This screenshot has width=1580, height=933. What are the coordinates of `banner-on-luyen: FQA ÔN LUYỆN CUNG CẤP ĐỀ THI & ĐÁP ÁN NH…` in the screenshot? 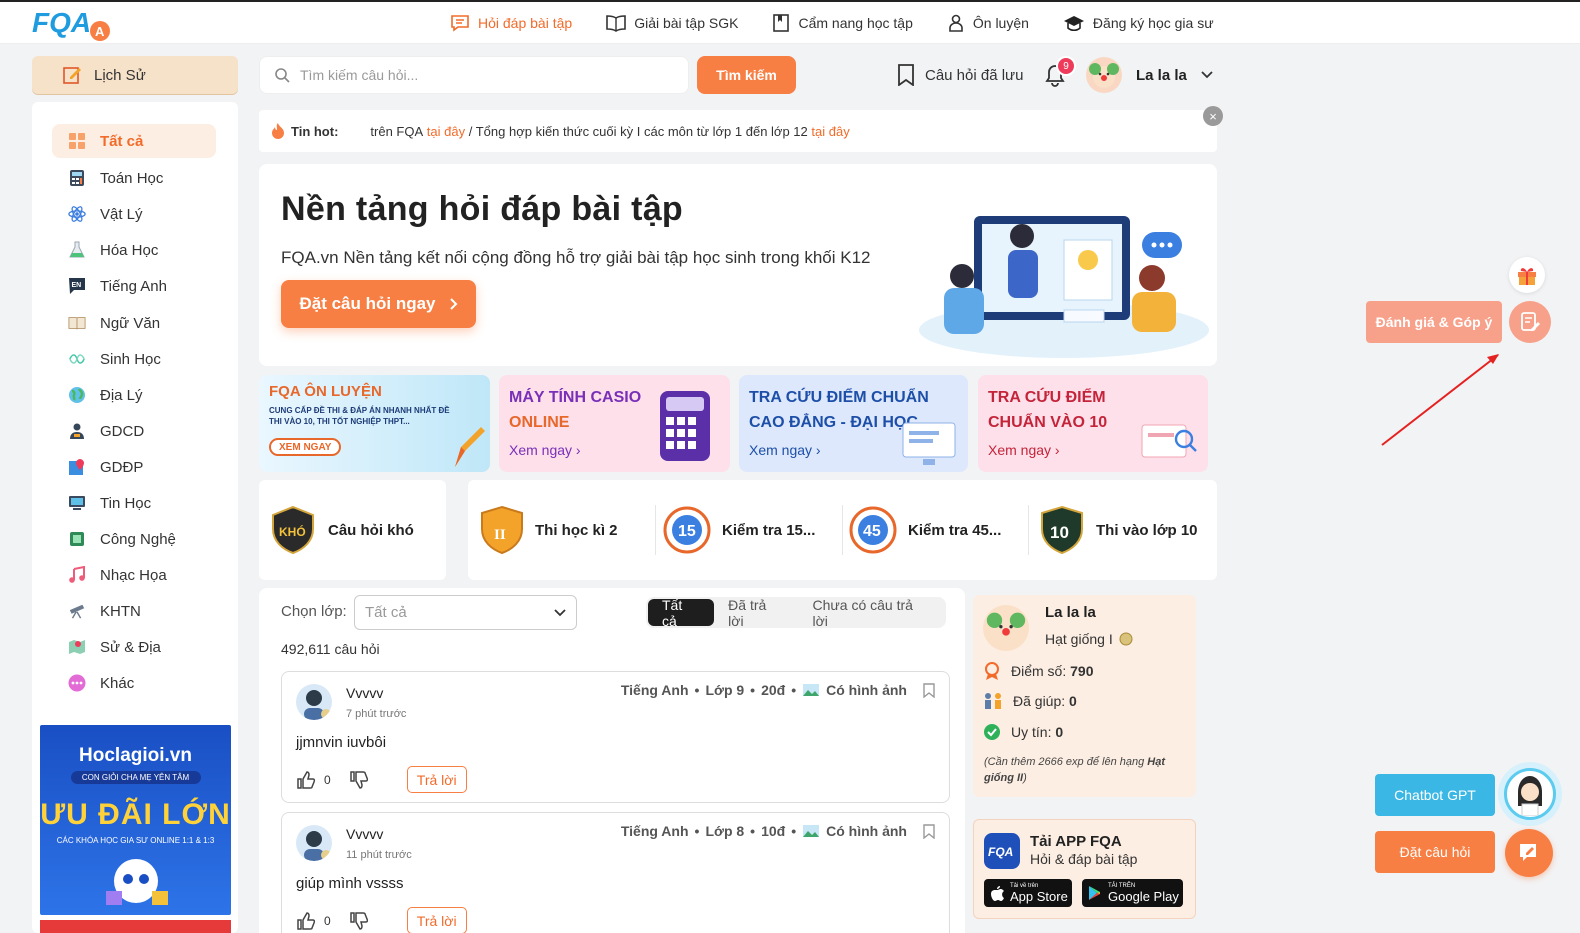 It's located at (374, 423).